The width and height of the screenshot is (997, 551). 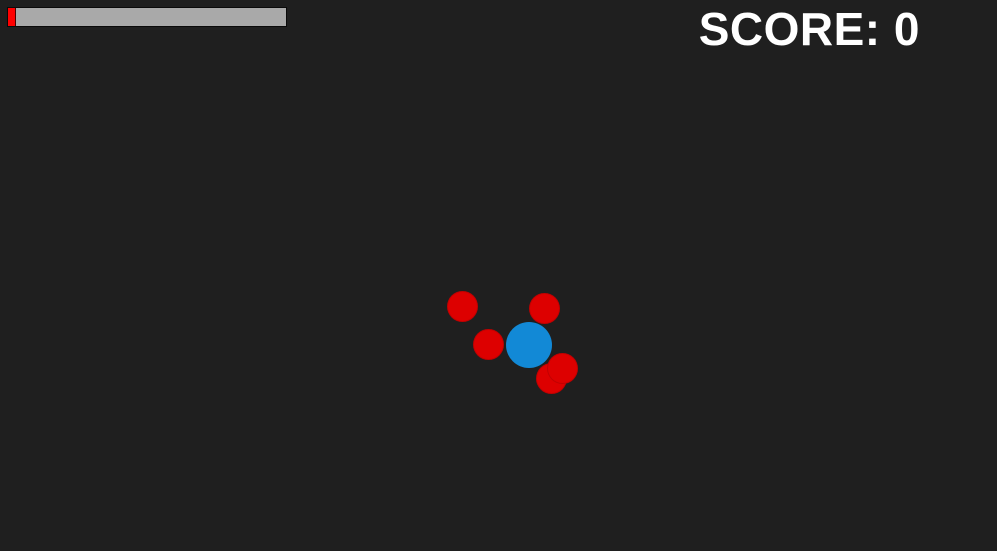 I want to click on progress-bar, so click(x=147, y=17).